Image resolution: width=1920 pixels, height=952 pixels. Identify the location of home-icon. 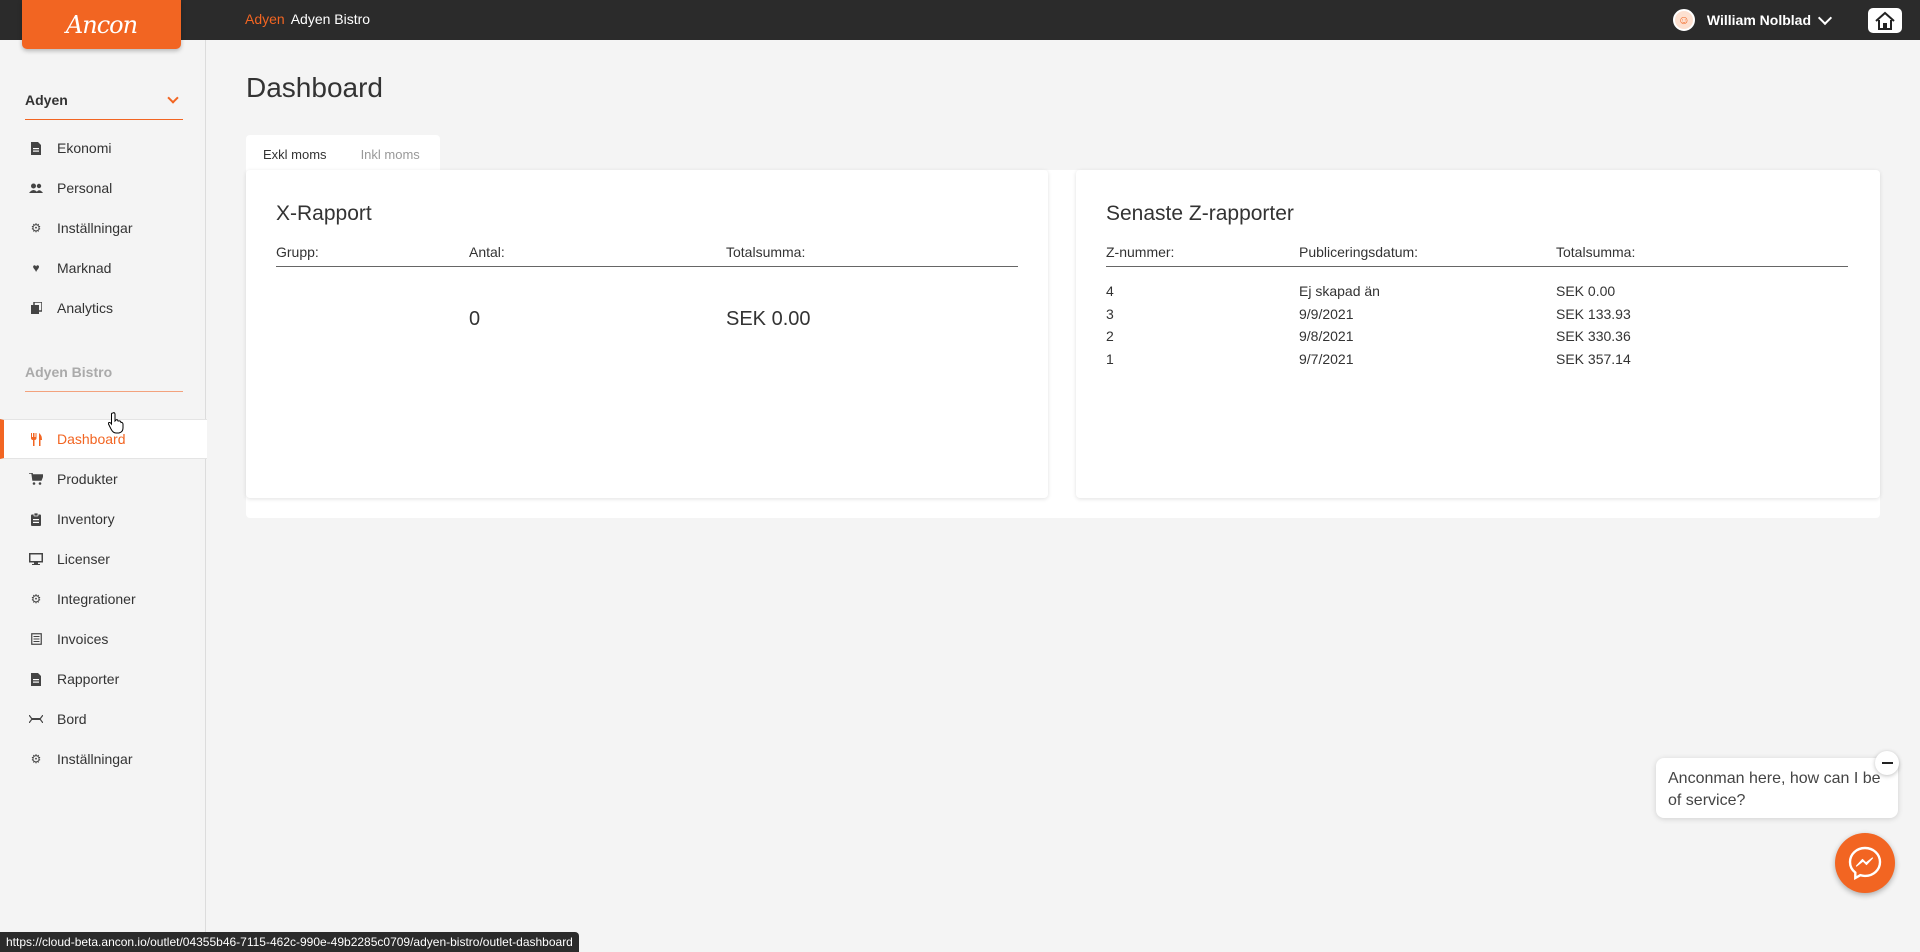
(1885, 20).